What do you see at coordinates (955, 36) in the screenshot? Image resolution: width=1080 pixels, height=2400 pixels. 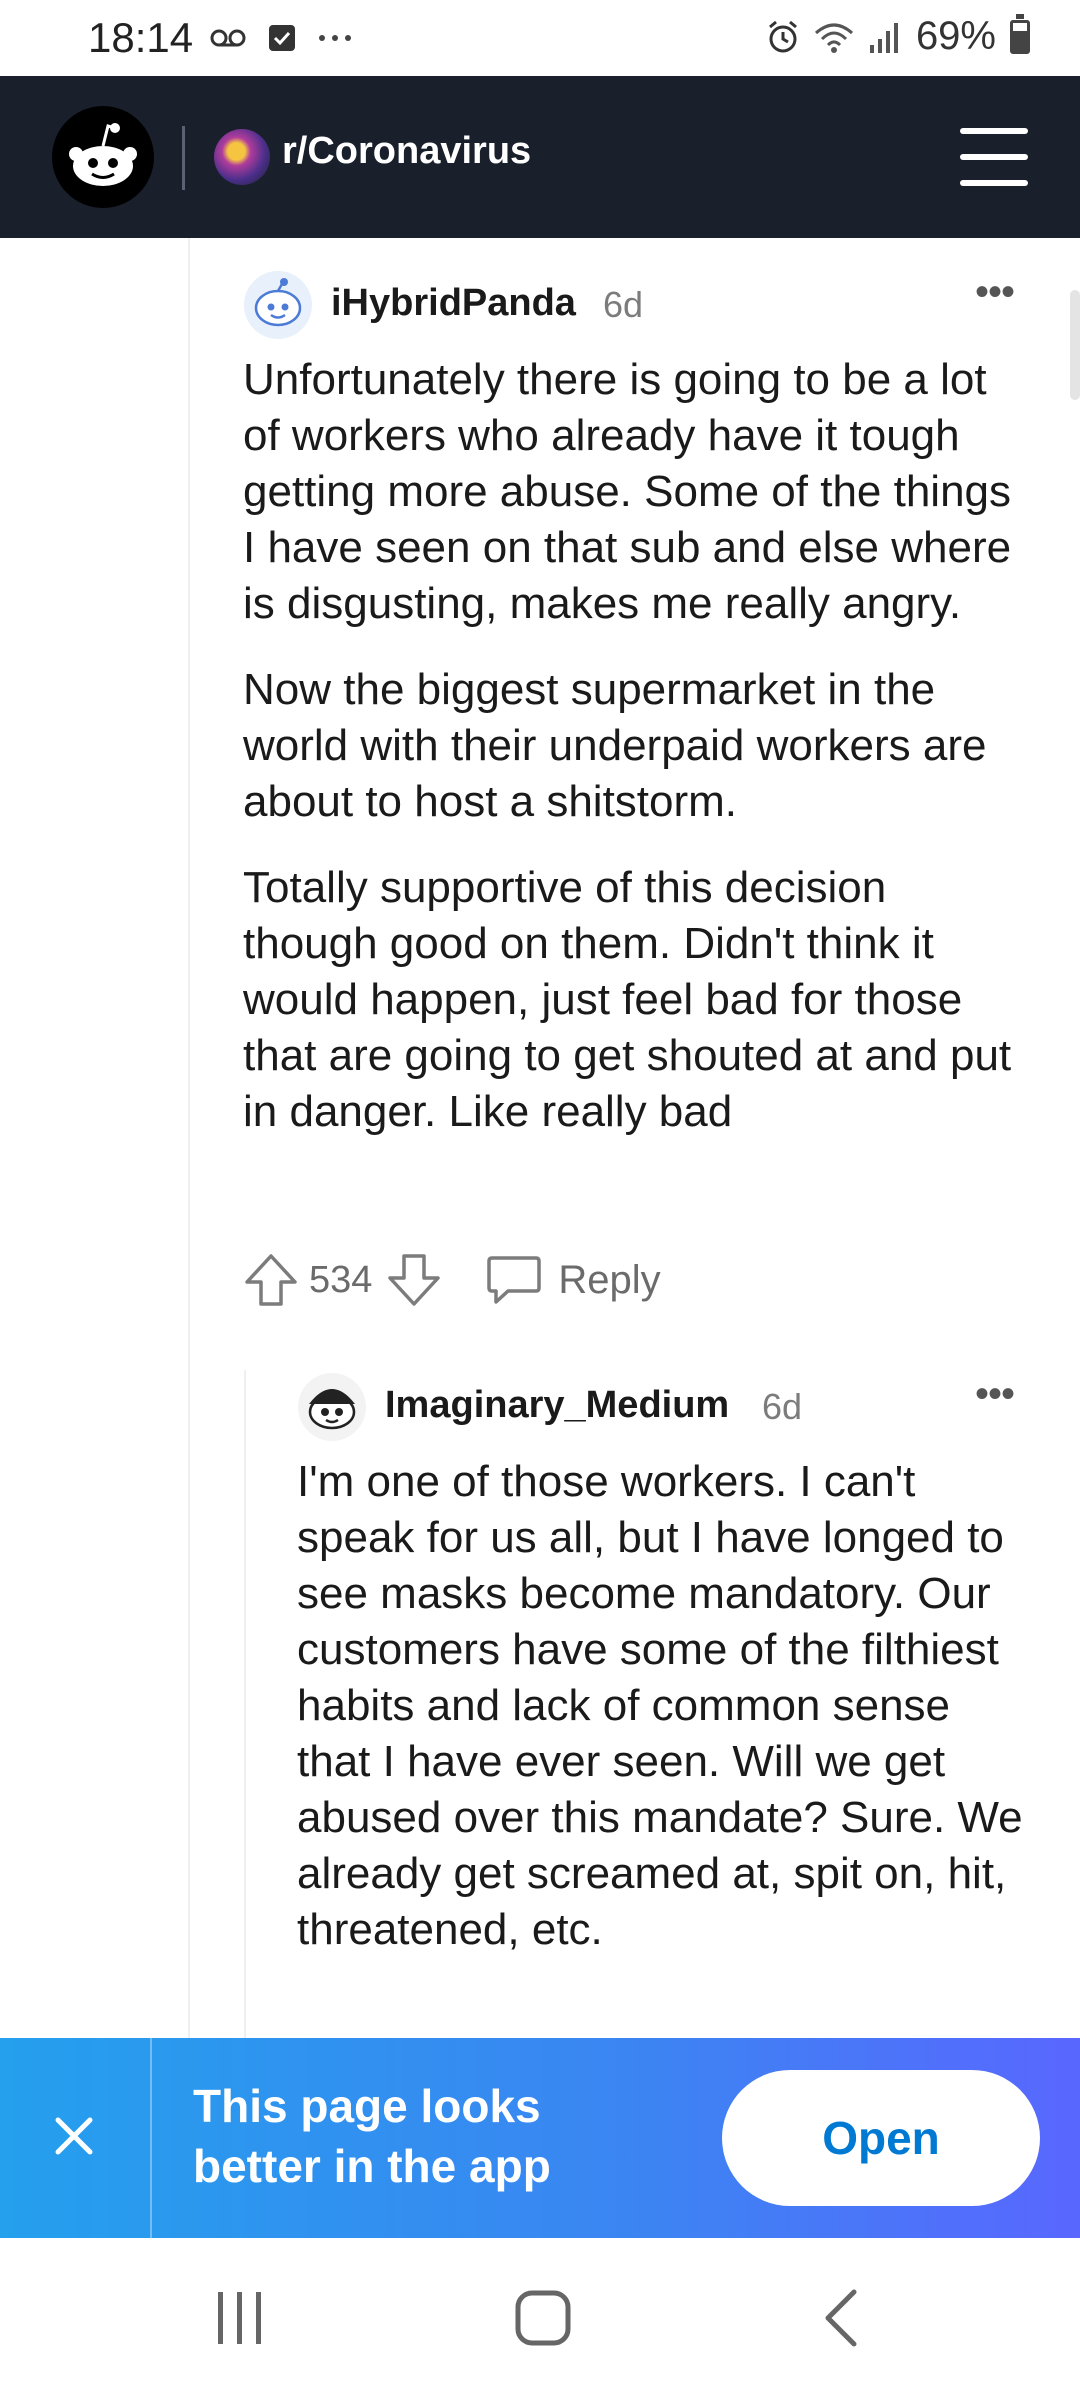 I see `battery-percent: 69%` at bounding box center [955, 36].